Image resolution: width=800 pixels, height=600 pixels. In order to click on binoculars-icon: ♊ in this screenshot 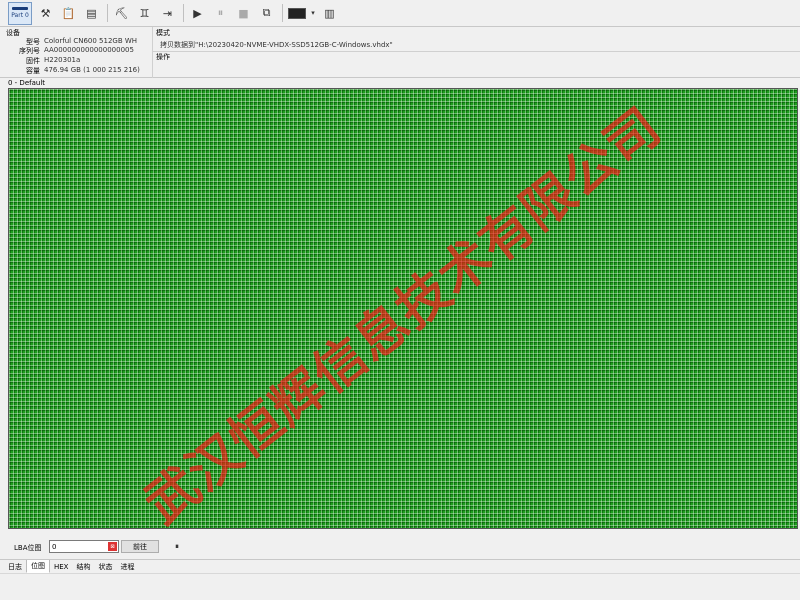, I will do `click(144, 13)`.